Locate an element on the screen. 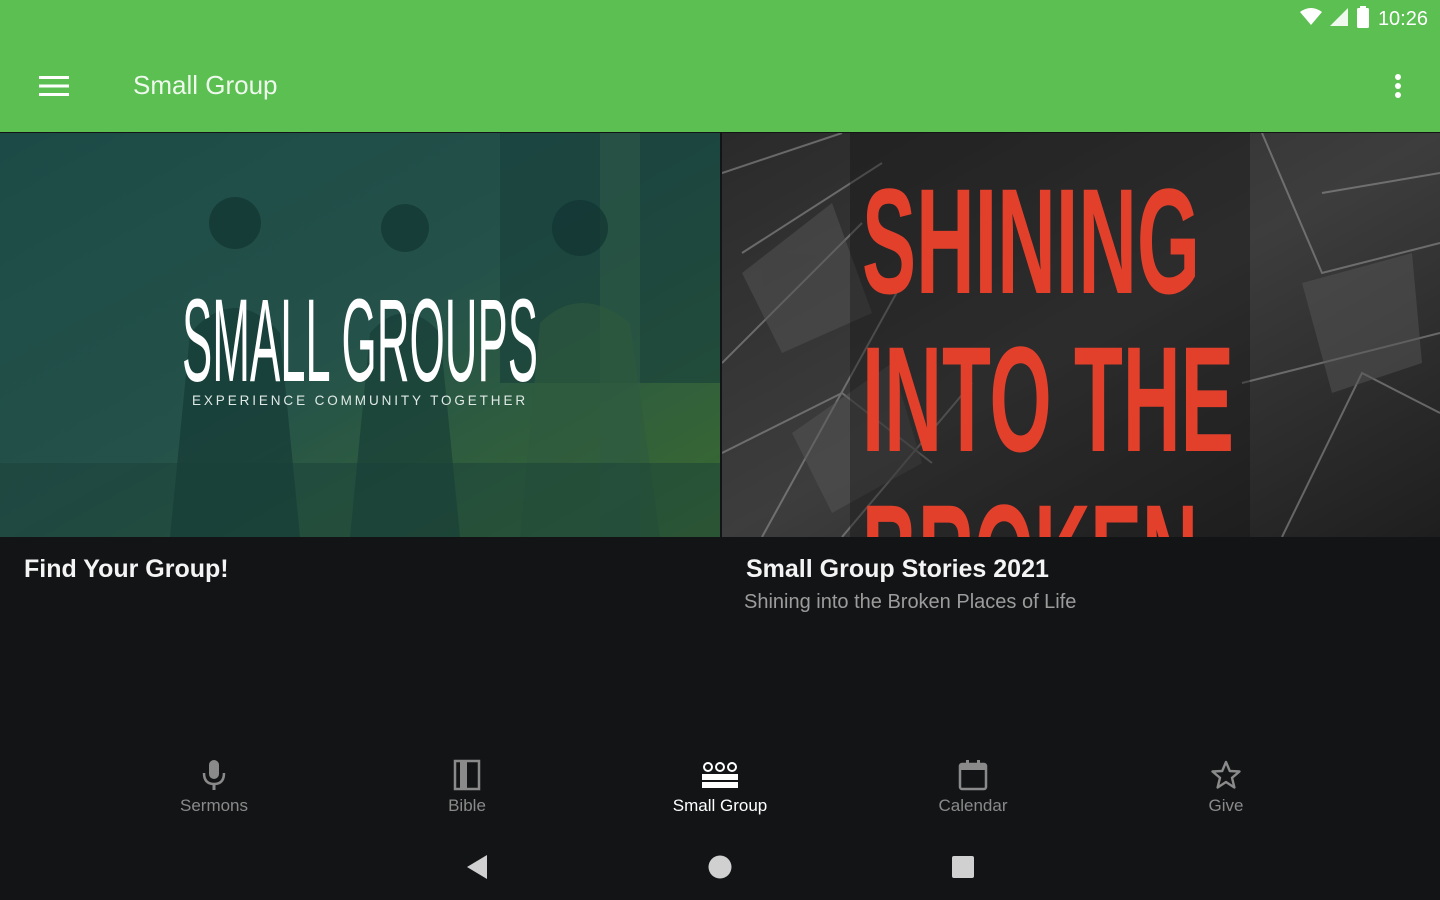 Image resolution: width=1440 pixels, height=900 pixels. card-title: Small Group Stories 2021 is located at coordinates (897, 569).